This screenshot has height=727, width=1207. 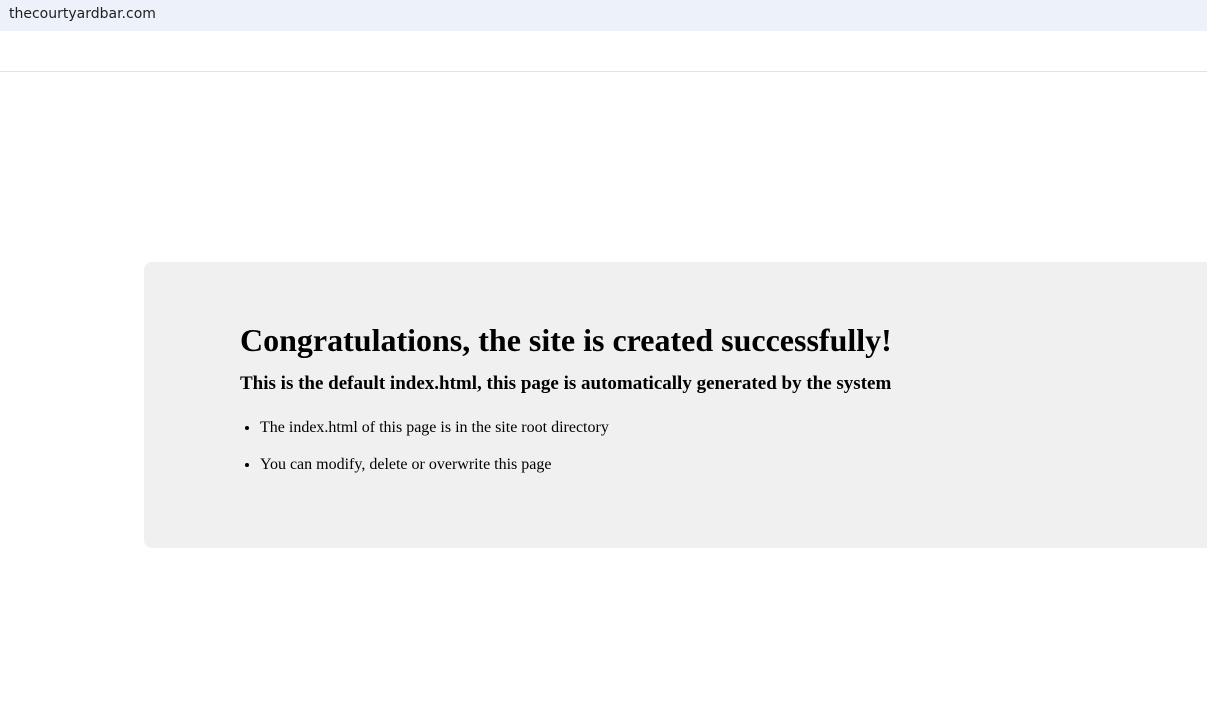 What do you see at coordinates (603, 51) in the screenshot?
I see `browser-toolbar-strip` at bounding box center [603, 51].